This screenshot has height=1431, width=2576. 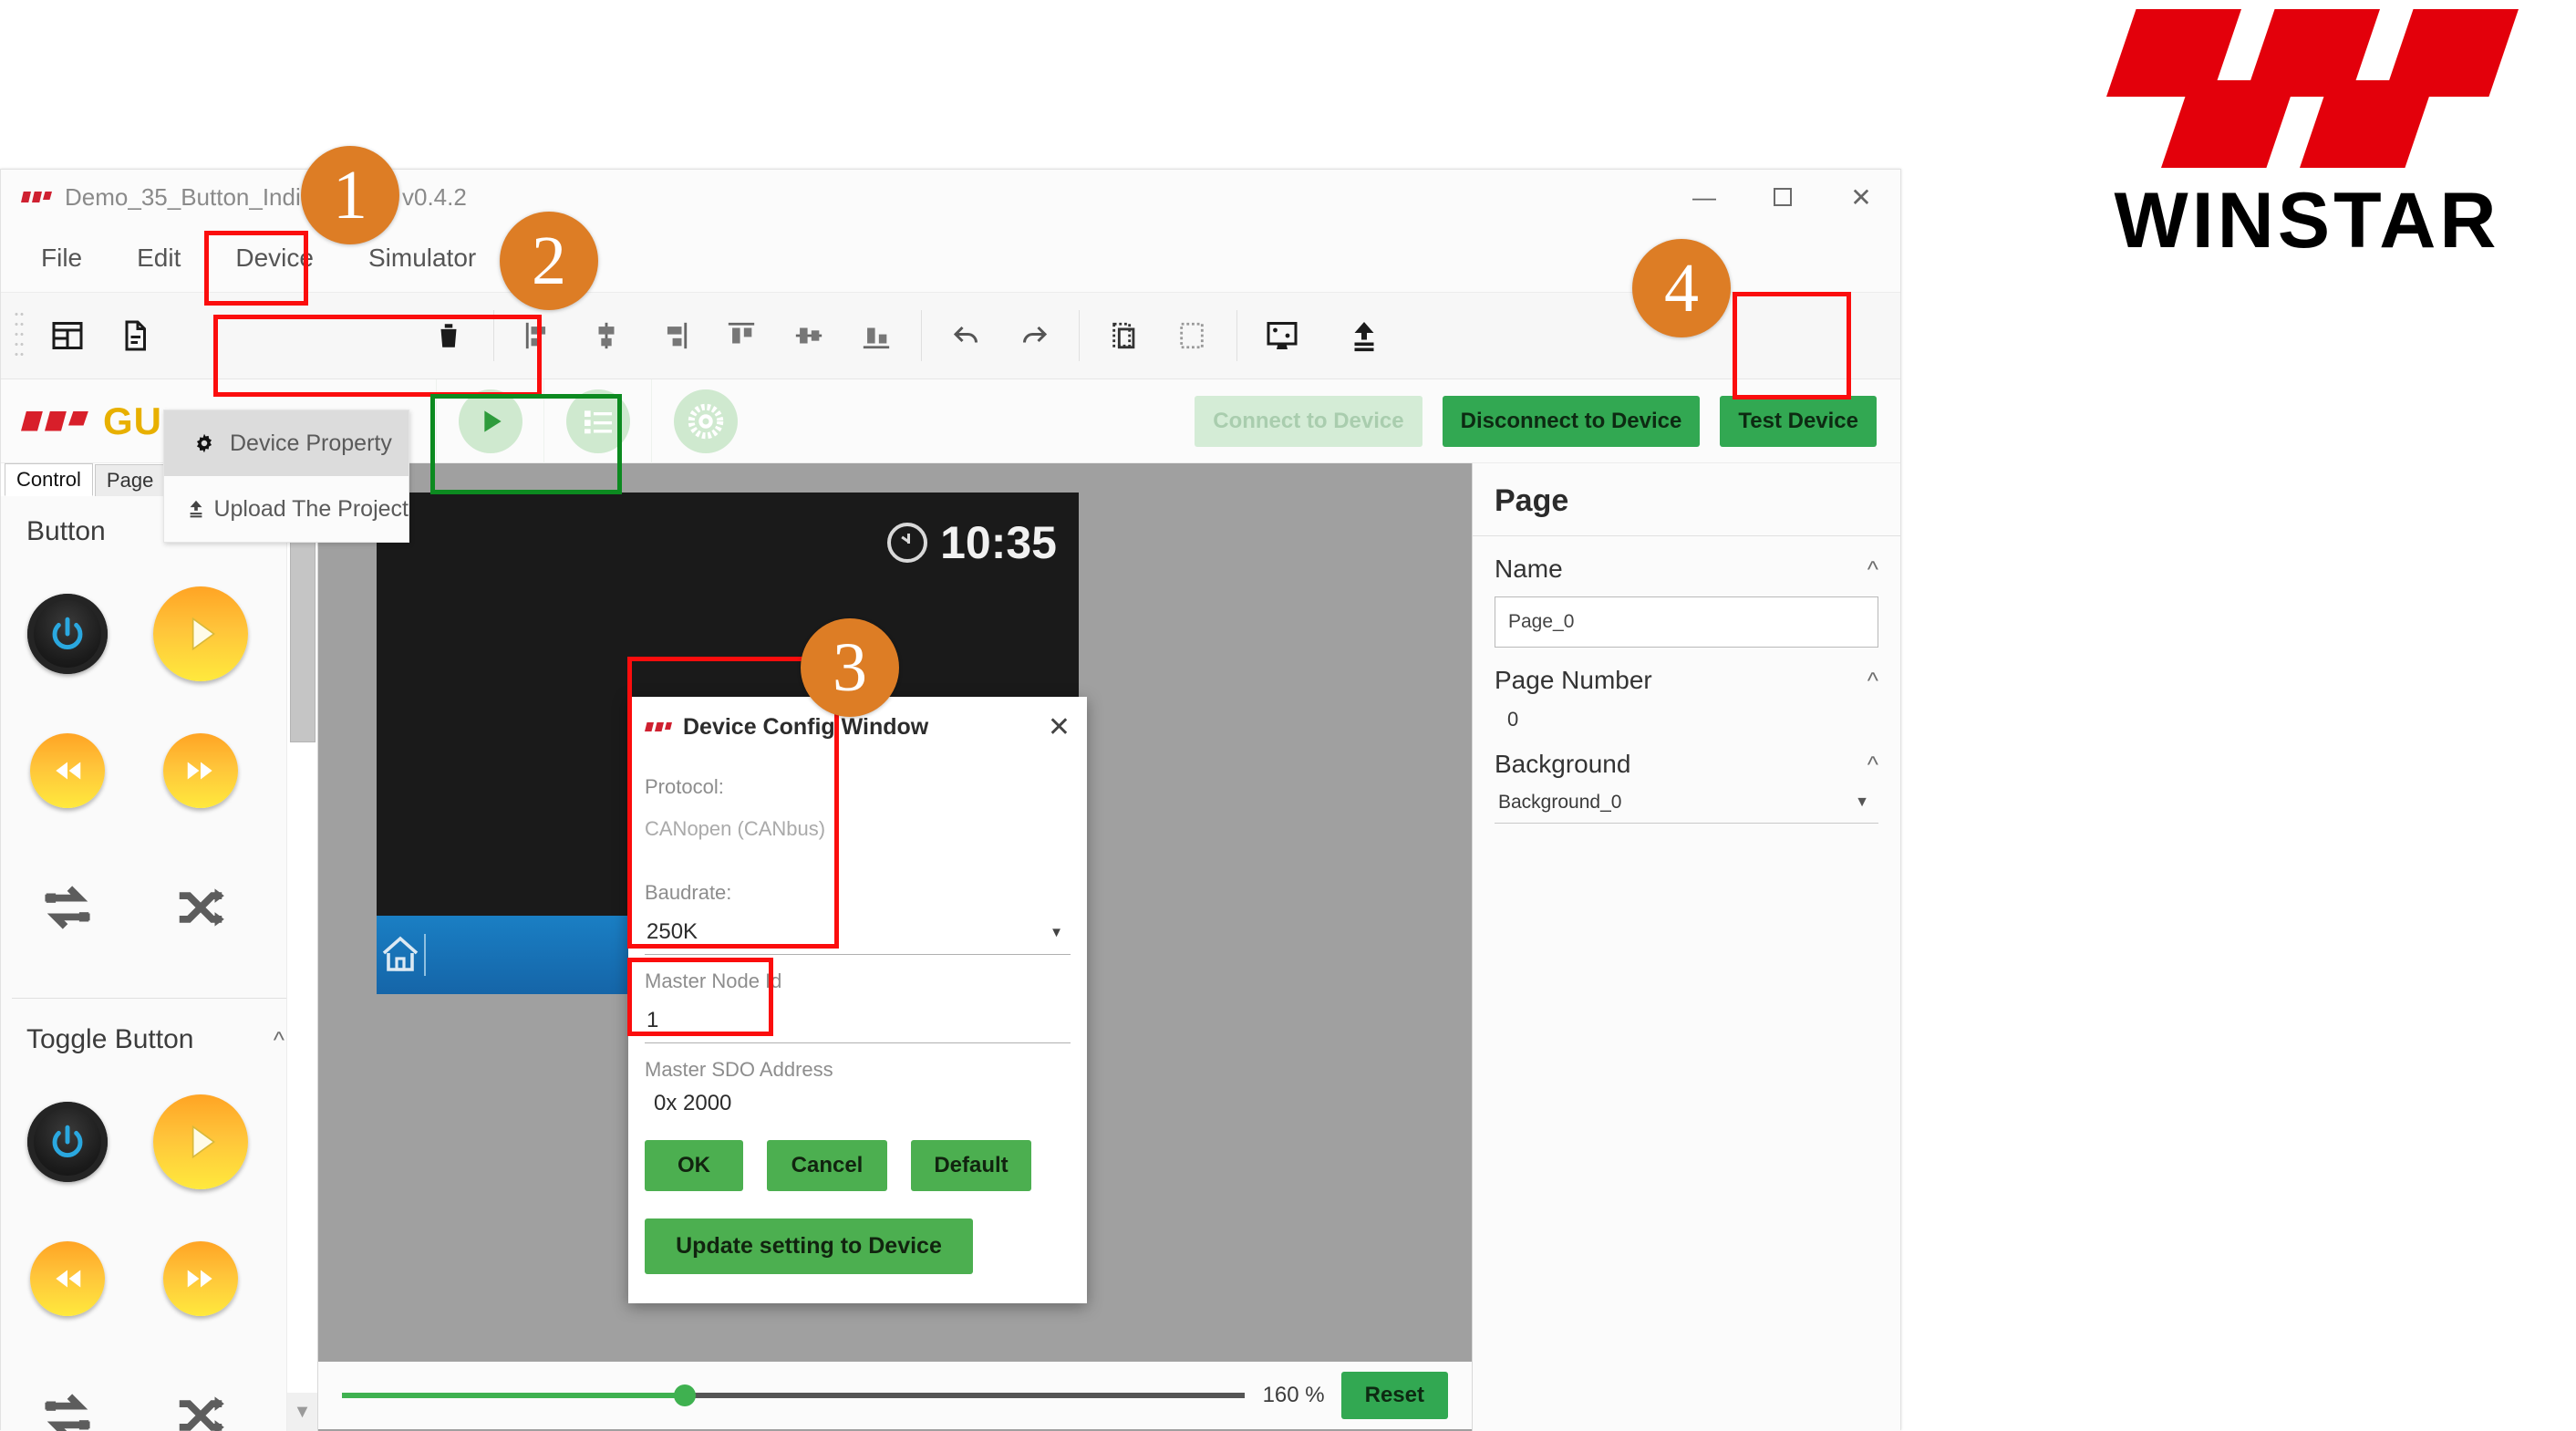 What do you see at coordinates (1308, 421) in the screenshot?
I see `connect-to-device-button: Connect to Device` at bounding box center [1308, 421].